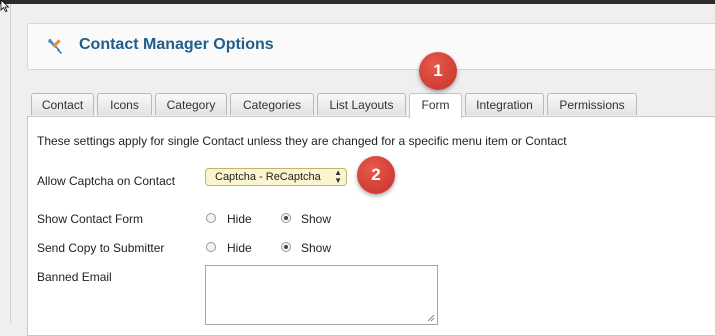 The width and height of the screenshot is (715, 336). I want to click on show-contact-form-show-radio, so click(286, 218).